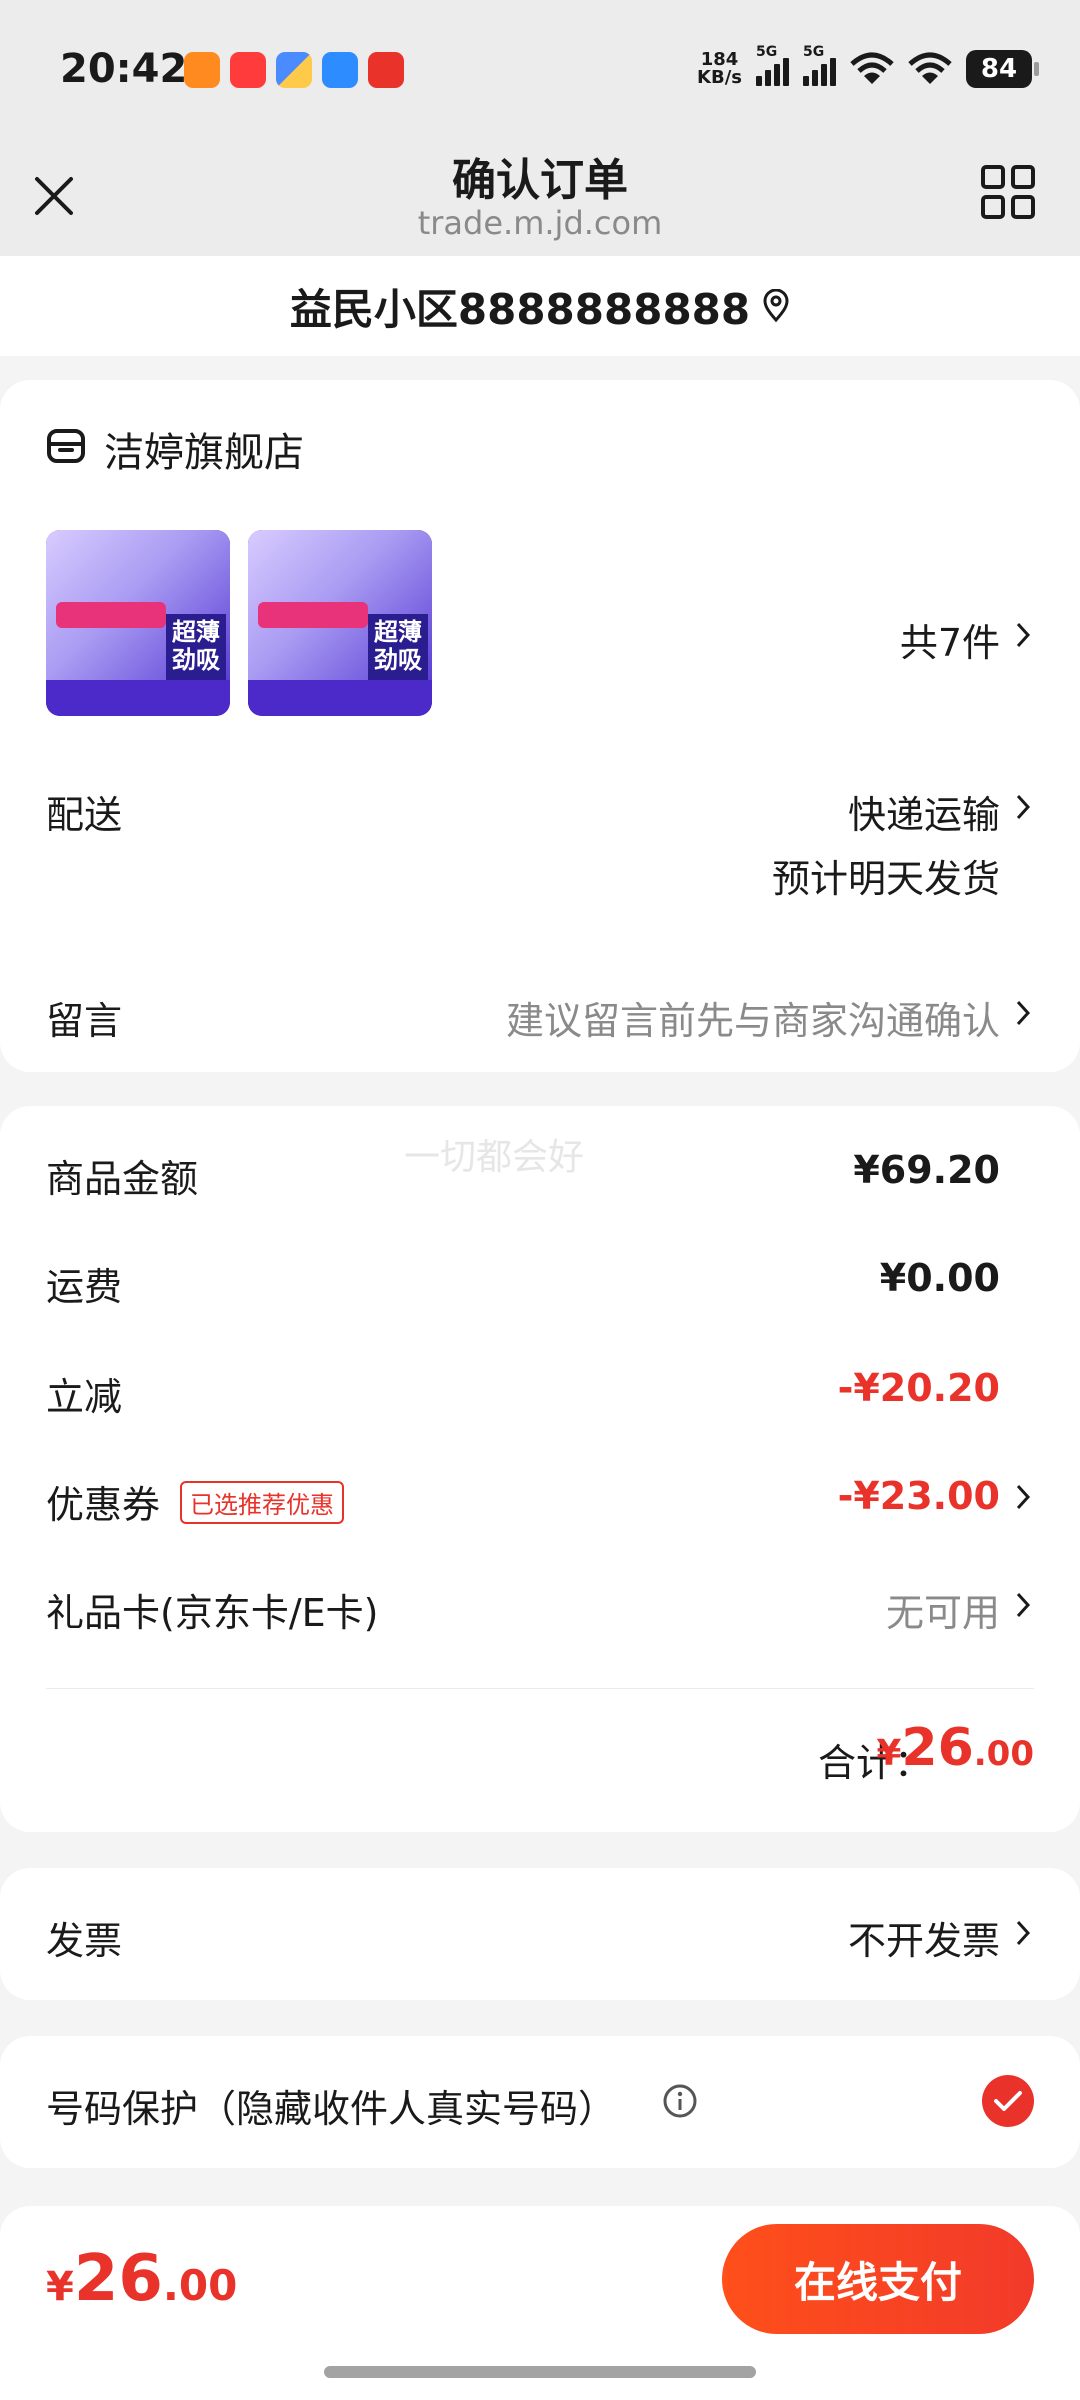 The height and width of the screenshot is (2400, 1080). What do you see at coordinates (1003, 1754) in the screenshot?
I see `total-decimal: .00` at bounding box center [1003, 1754].